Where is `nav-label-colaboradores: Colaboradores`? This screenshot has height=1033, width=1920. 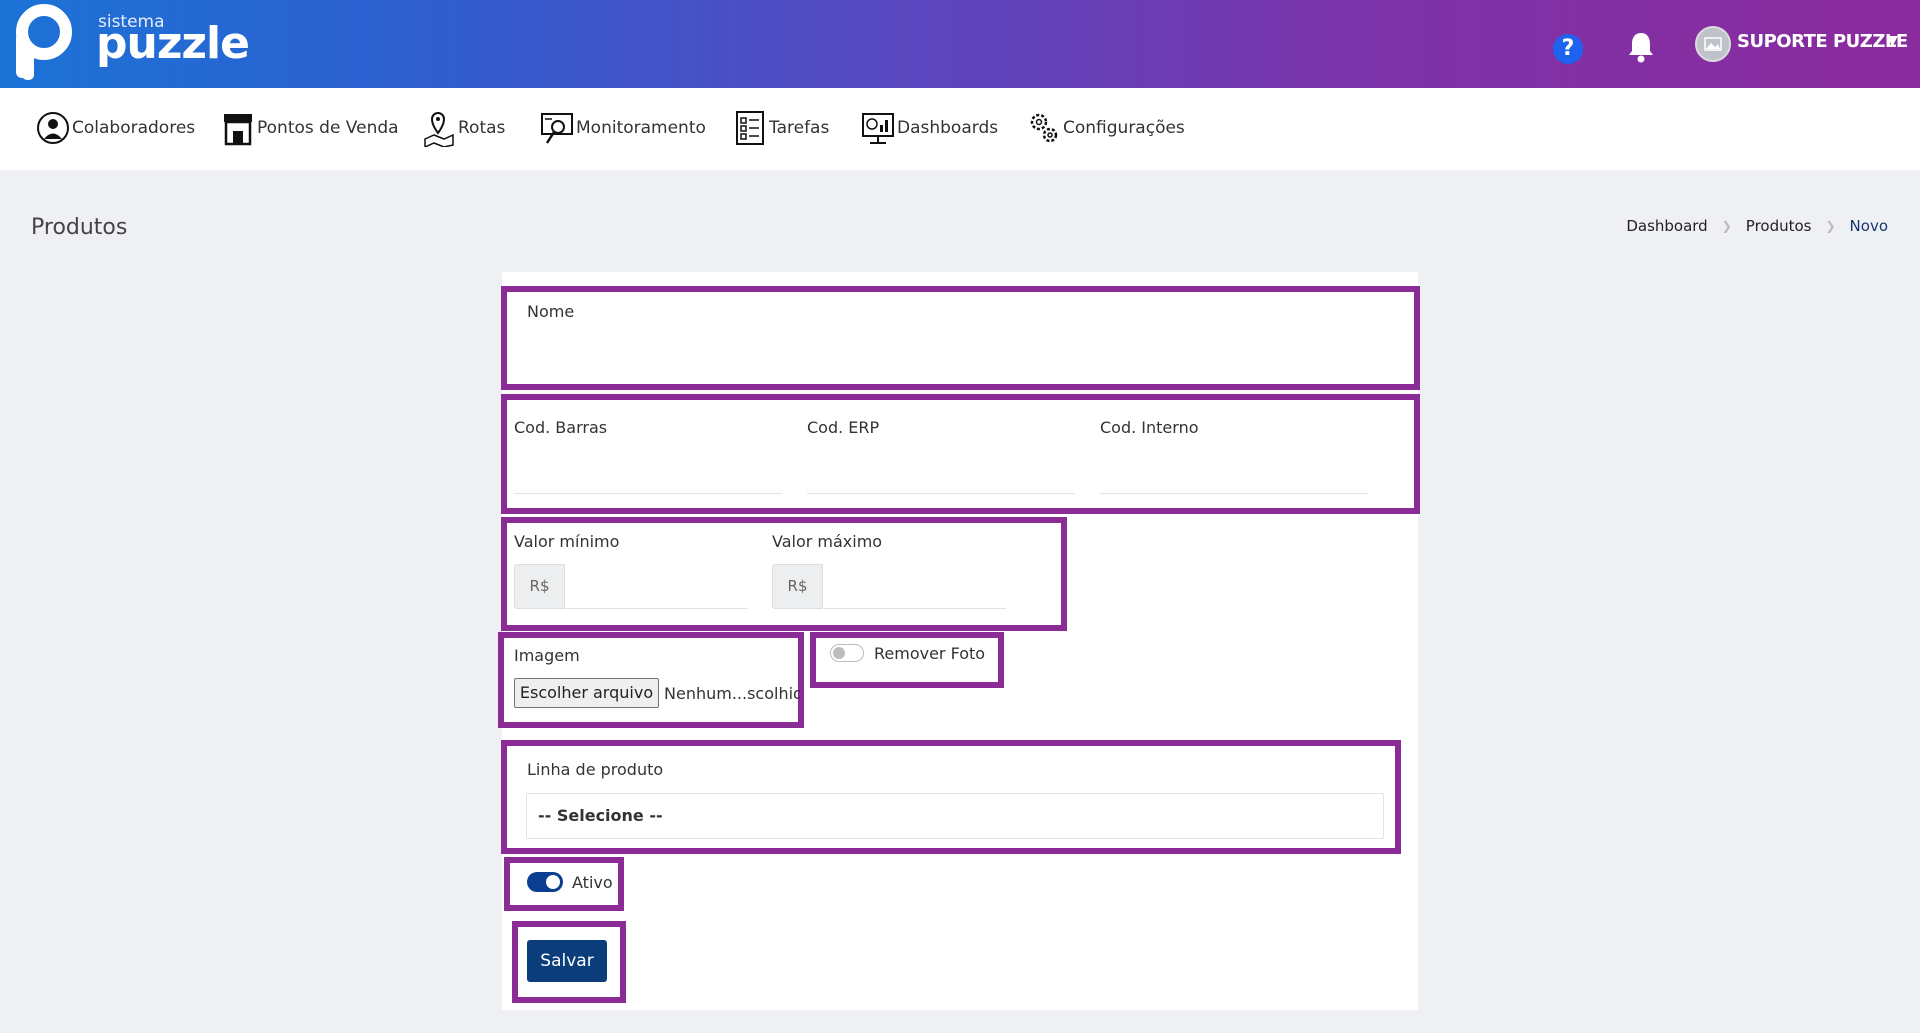
nav-label-colaboradores: Colaboradores is located at coordinates (134, 128).